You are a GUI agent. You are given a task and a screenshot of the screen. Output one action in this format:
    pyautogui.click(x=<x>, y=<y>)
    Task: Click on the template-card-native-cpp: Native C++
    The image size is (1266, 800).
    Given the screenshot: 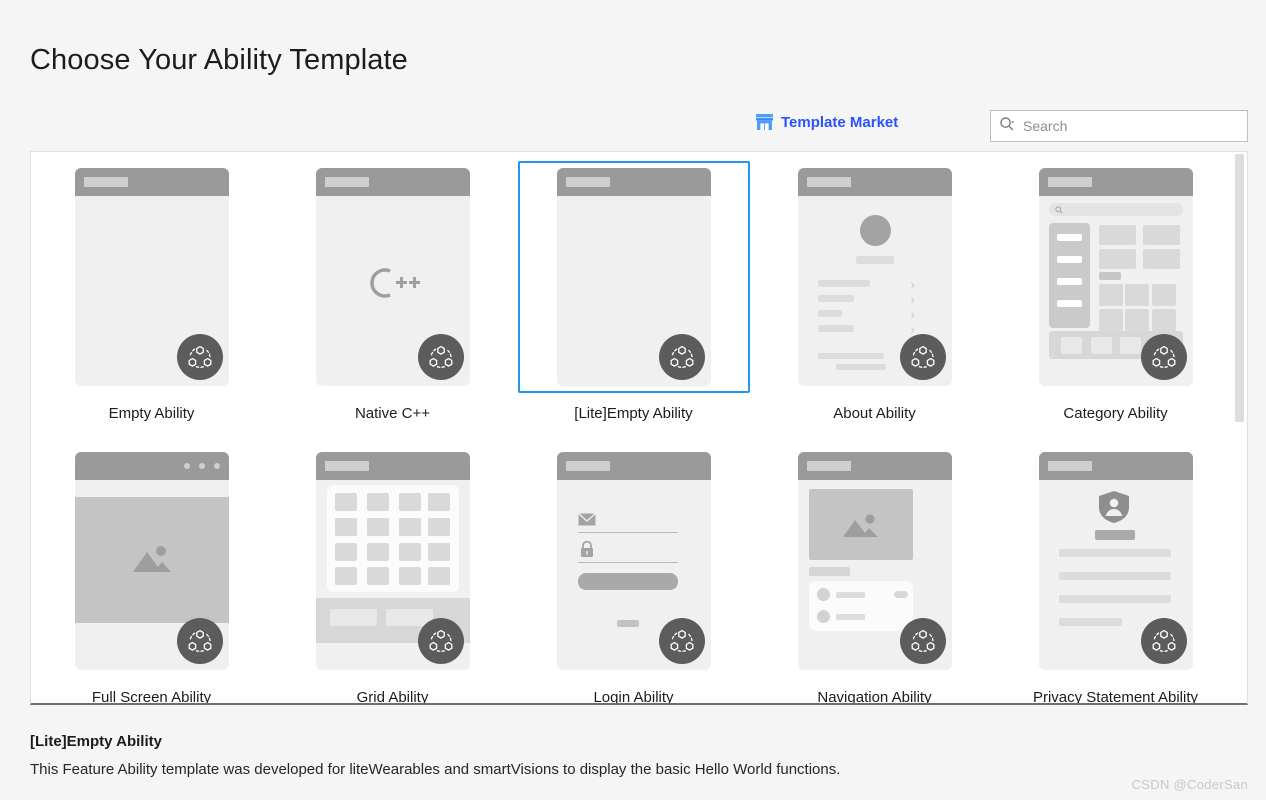 What is the action you would take?
    pyautogui.click(x=392, y=287)
    